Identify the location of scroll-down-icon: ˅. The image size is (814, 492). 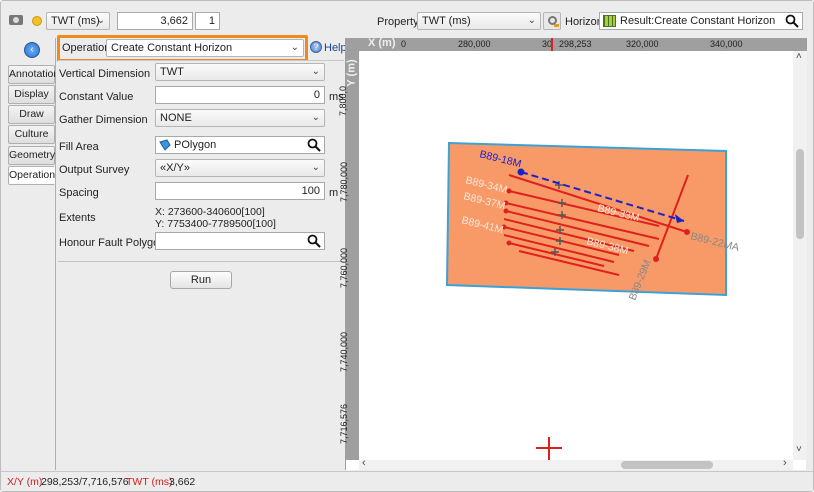
(799, 449).